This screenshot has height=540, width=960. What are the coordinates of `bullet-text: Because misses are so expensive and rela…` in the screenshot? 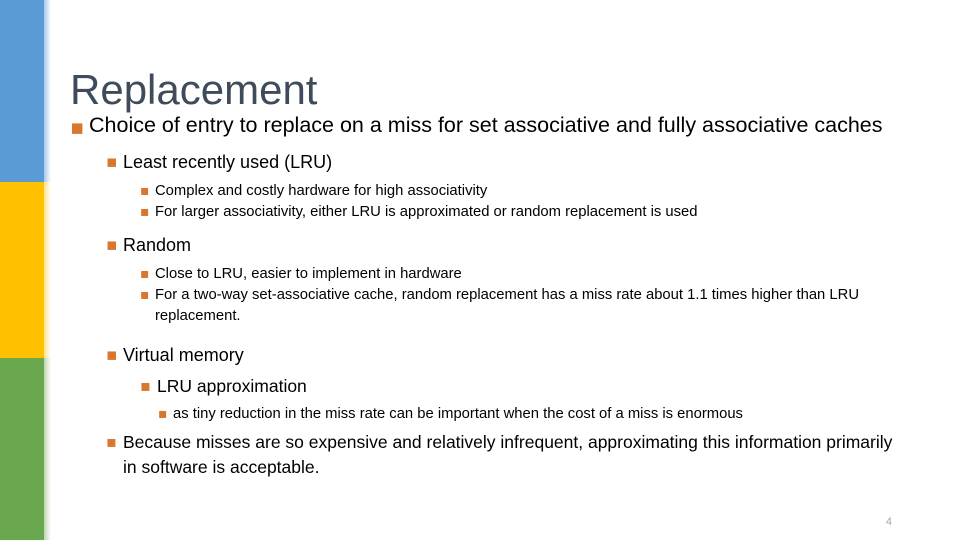 It's located at (508, 454).